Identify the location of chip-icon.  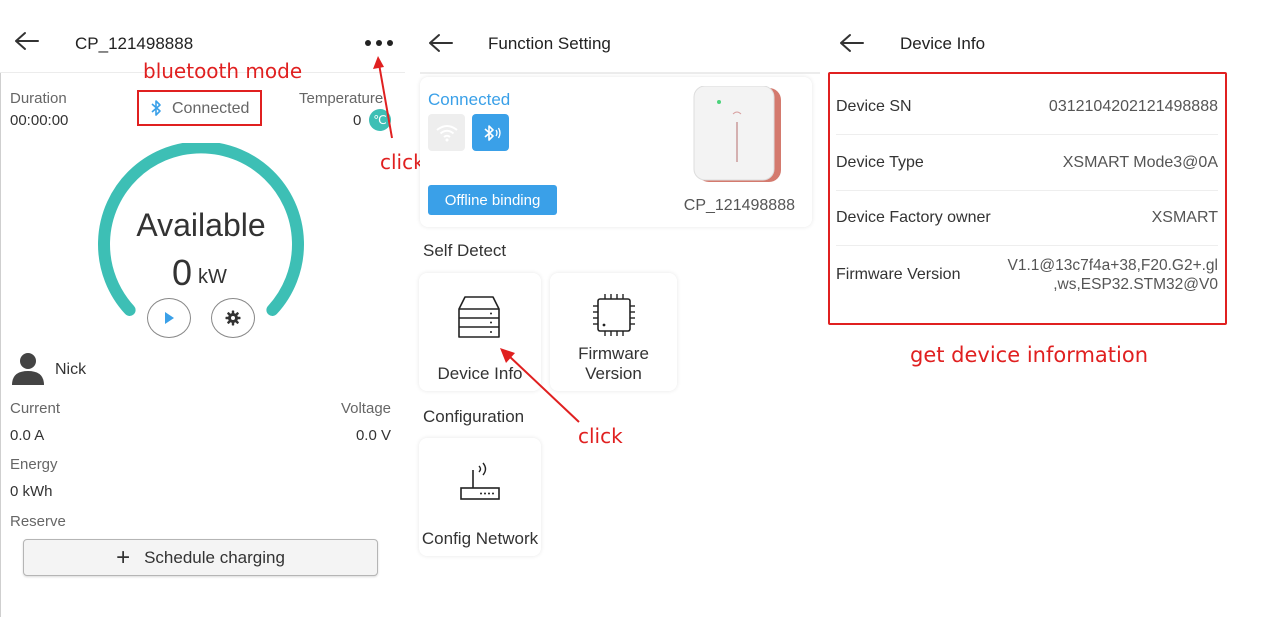
(614, 317).